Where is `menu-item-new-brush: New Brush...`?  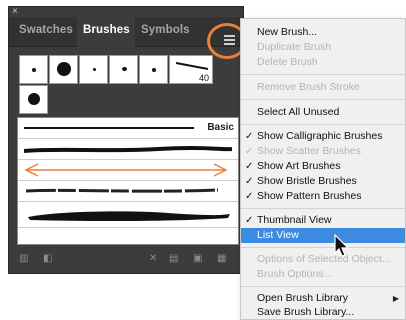
menu-item-new-brush: New Brush... is located at coordinates (323, 32).